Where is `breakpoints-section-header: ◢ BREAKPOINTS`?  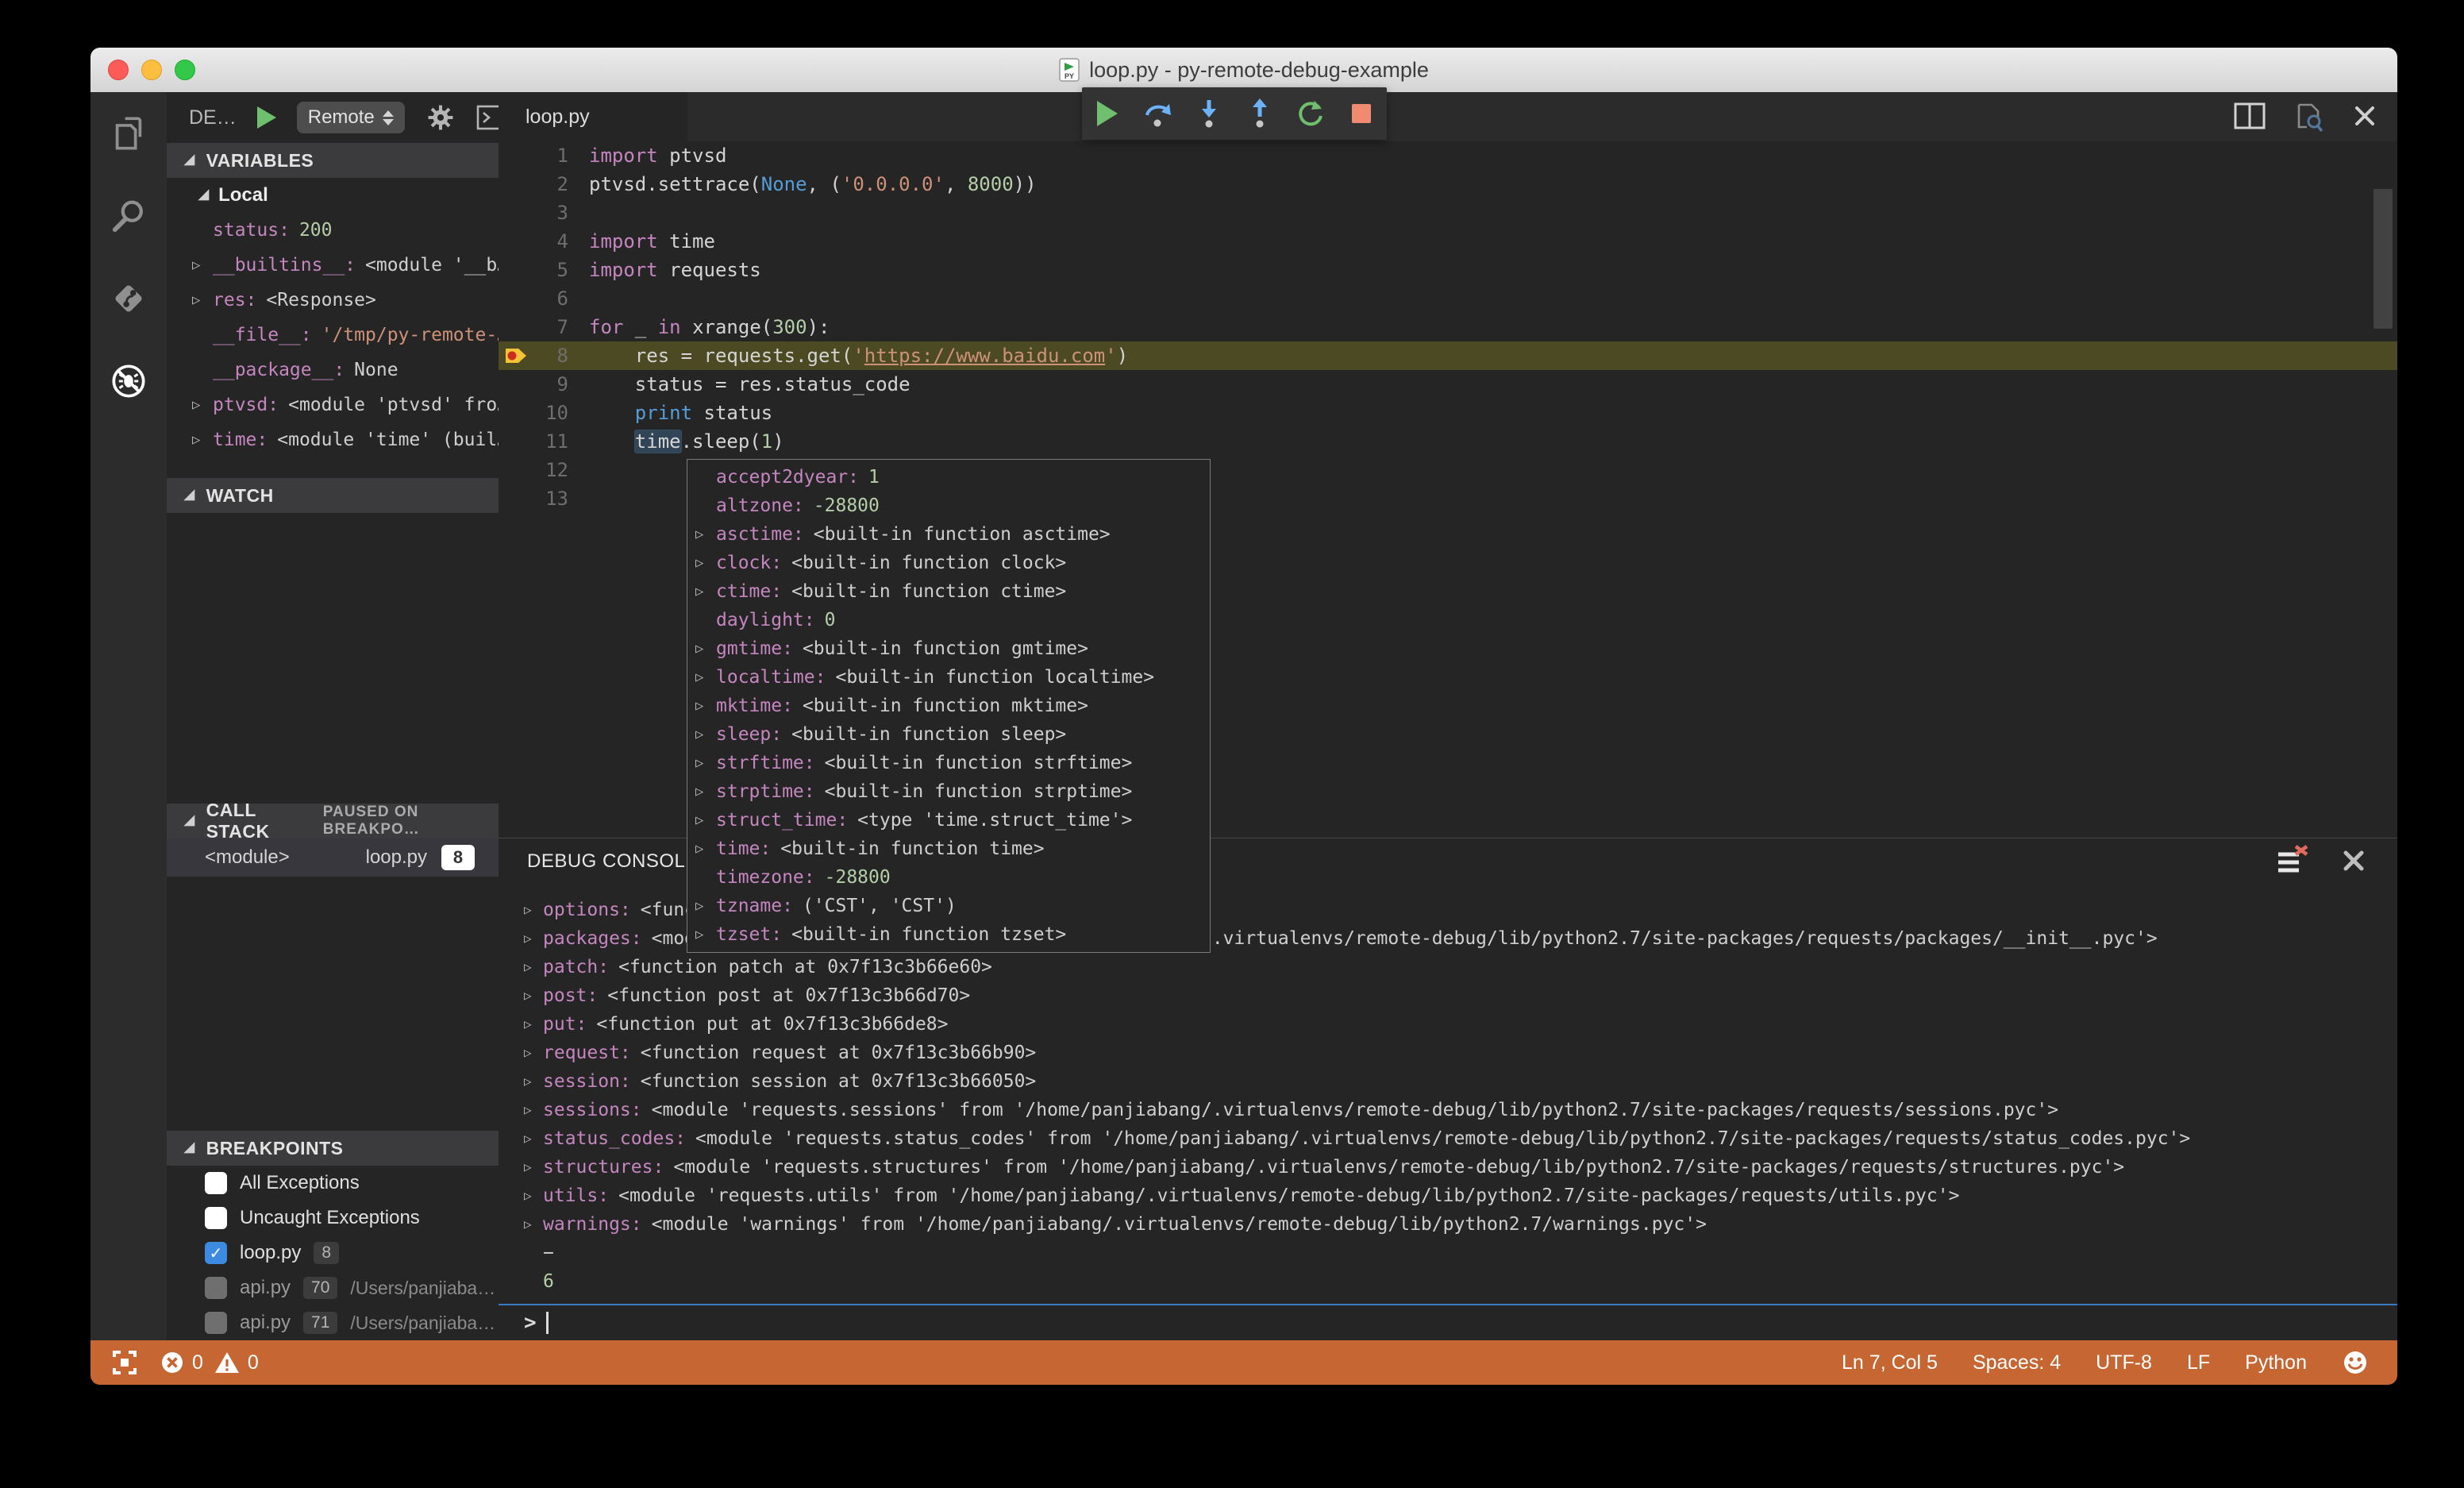 breakpoints-section-header: ◢ BREAKPOINTS is located at coordinates (333, 1148).